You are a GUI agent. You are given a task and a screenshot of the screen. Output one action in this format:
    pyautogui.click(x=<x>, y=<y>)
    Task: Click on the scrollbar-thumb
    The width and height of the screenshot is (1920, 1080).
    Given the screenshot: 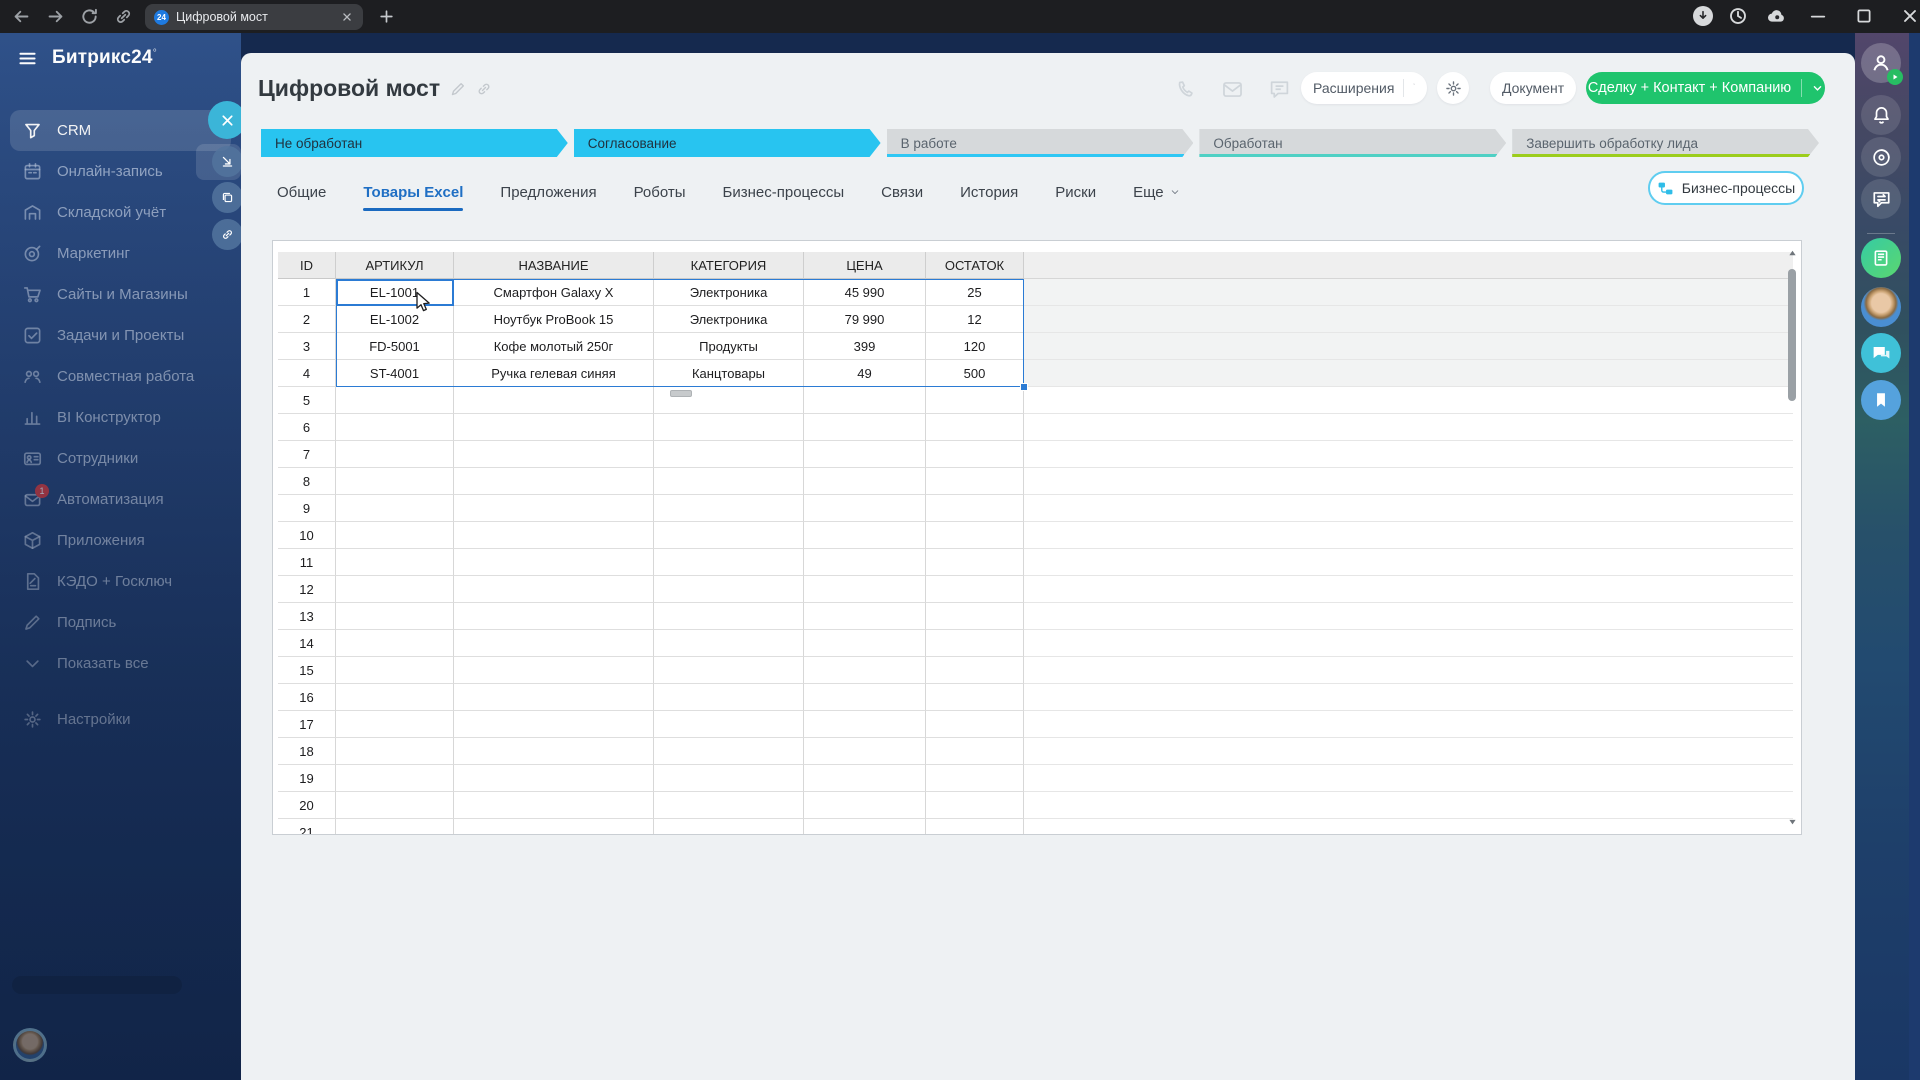 What is the action you would take?
    pyautogui.click(x=1792, y=335)
    